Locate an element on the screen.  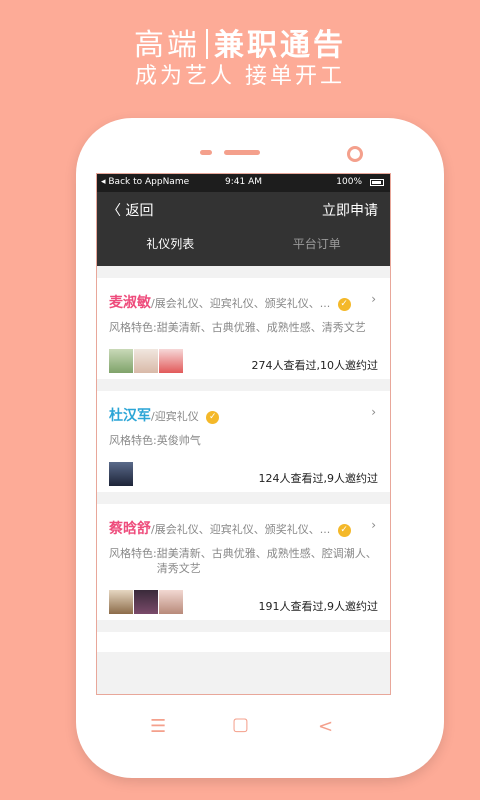
view-count: 274人查看过,10人邀约过 is located at coordinates (315, 365).